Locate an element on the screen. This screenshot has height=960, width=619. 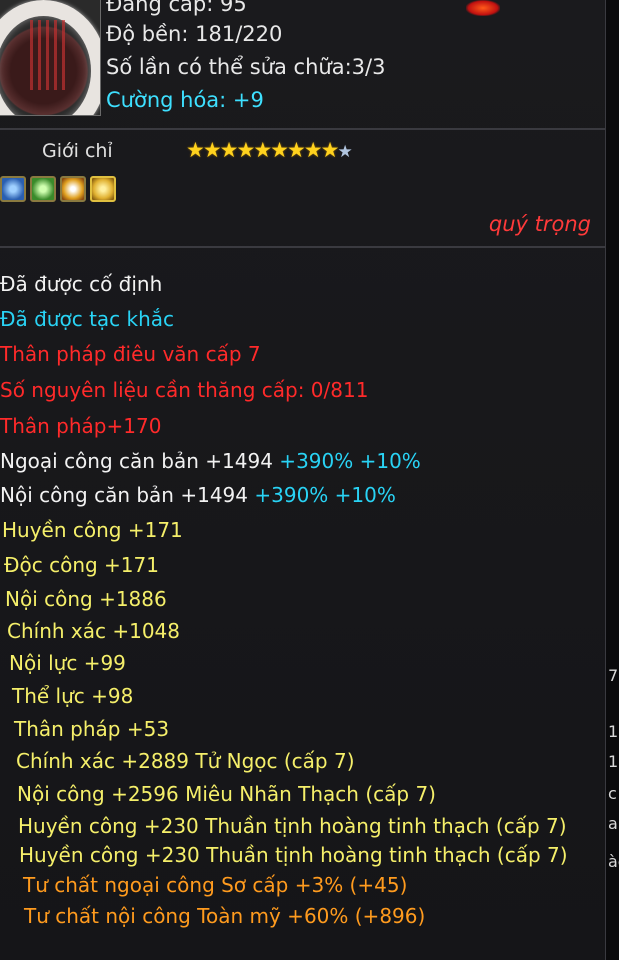
attribute-text: Nội lực +99 is located at coordinates (67, 663).